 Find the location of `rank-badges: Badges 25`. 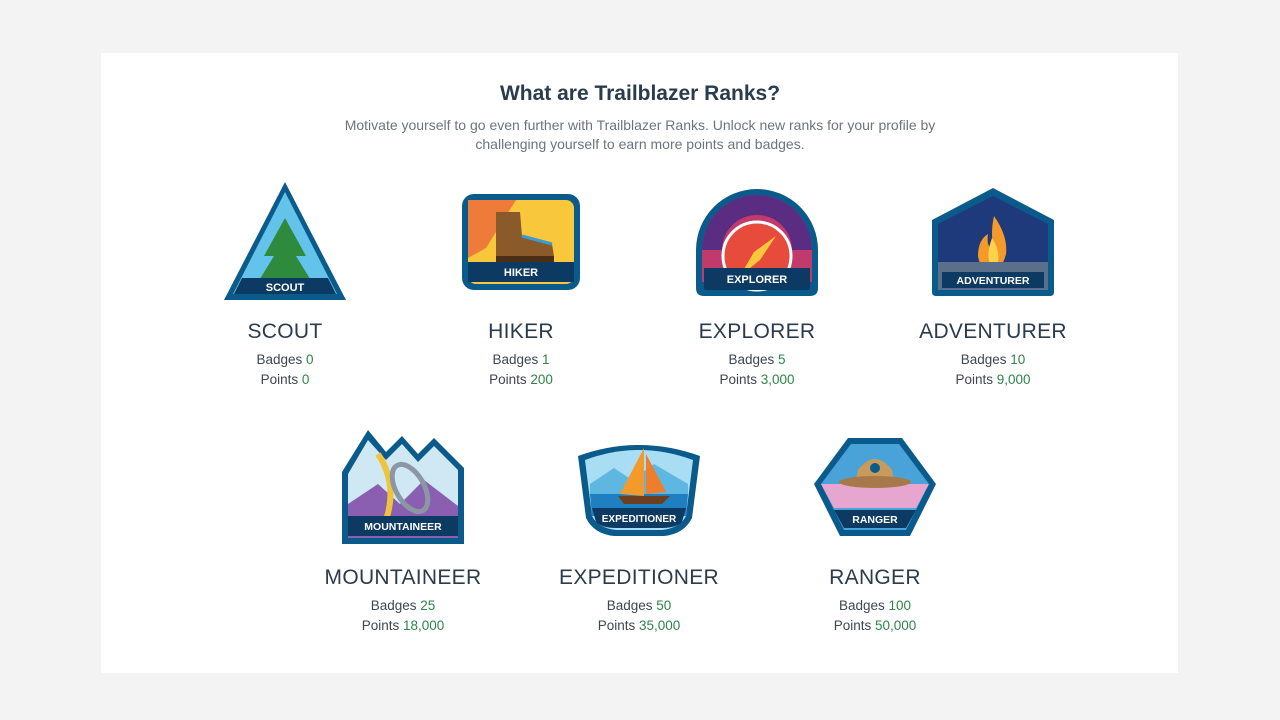

rank-badges: Badges 25 is located at coordinates (403, 605).